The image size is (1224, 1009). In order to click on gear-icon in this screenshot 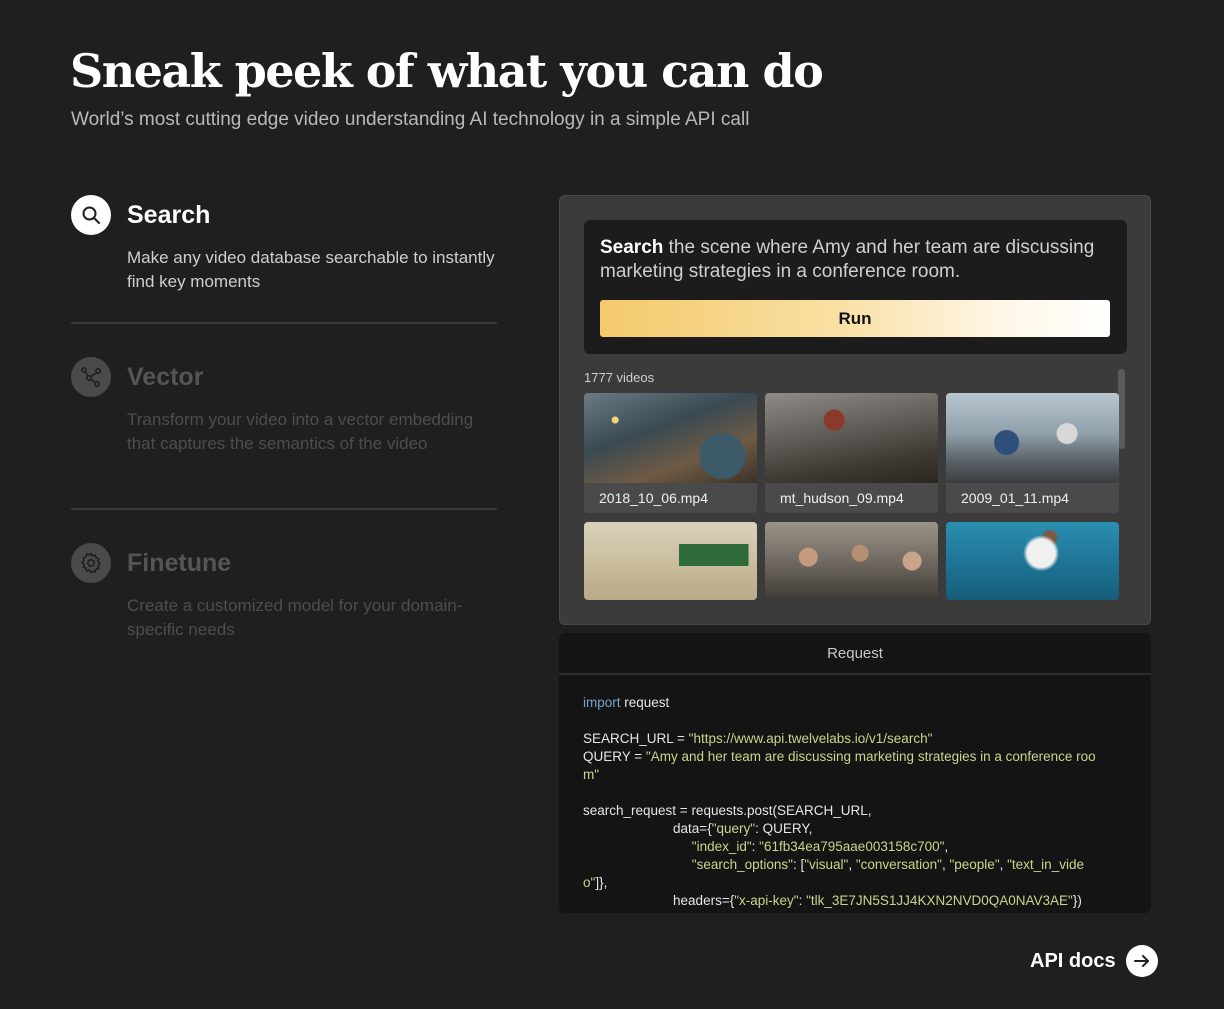, I will do `click(91, 563)`.